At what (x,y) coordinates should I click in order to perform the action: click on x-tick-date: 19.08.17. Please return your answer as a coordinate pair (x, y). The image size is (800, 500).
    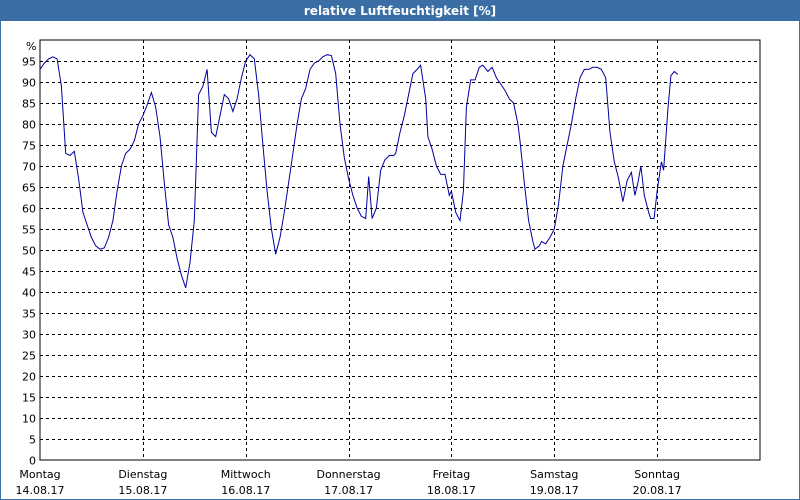
    Looking at the image, I should click on (554, 490).